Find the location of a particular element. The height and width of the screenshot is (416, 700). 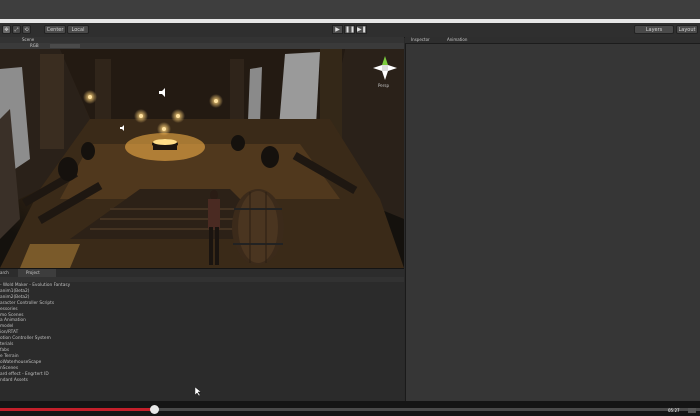

space-toggle-label: Local is located at coordinates (78, 30).